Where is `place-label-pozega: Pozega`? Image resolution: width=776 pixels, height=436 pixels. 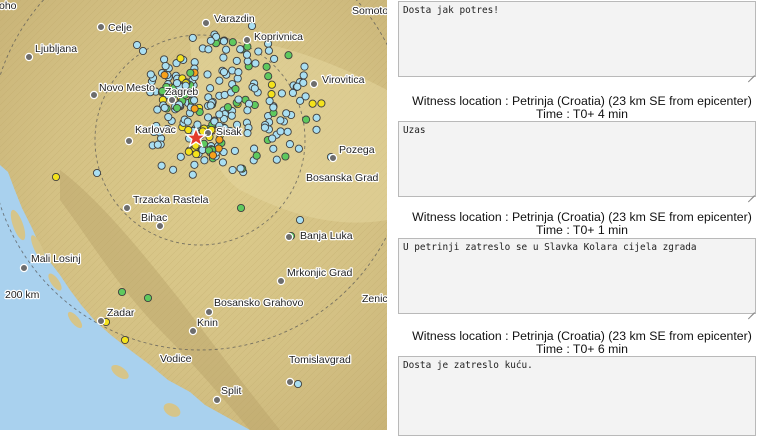 place-label-pozega: Pozega is located at coordinates (357, 150).